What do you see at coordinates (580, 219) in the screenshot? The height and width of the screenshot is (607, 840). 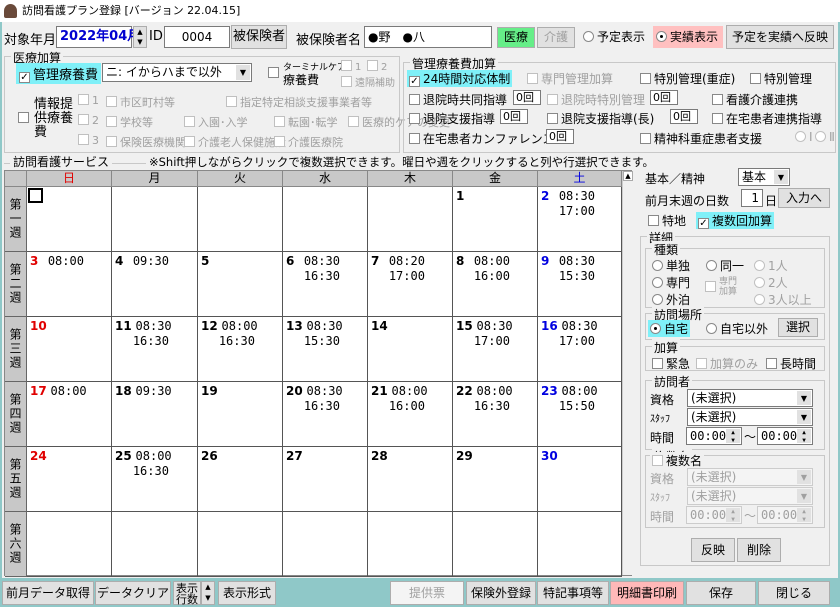 I see `calendar-cell: 2 08:30 17:00` at bounding box center [580, 219].